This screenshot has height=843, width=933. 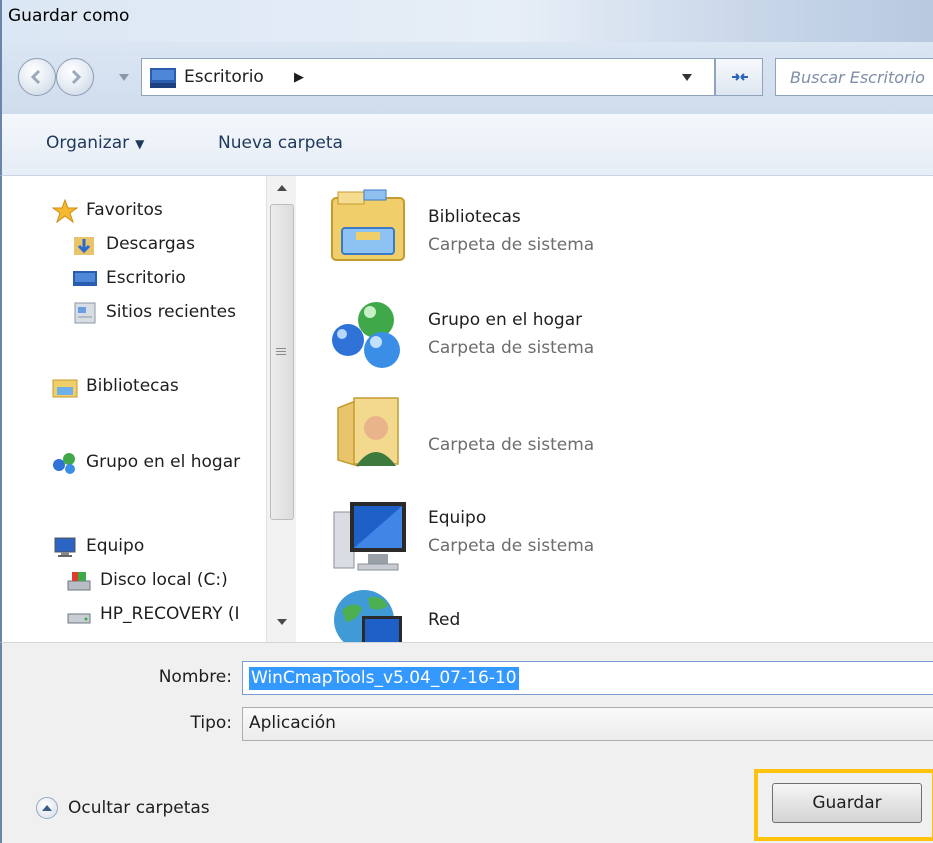 What do you see at coordinates (79, 618) in the screenshot?
I see `drive-icon` at bounding box center [79, 618].